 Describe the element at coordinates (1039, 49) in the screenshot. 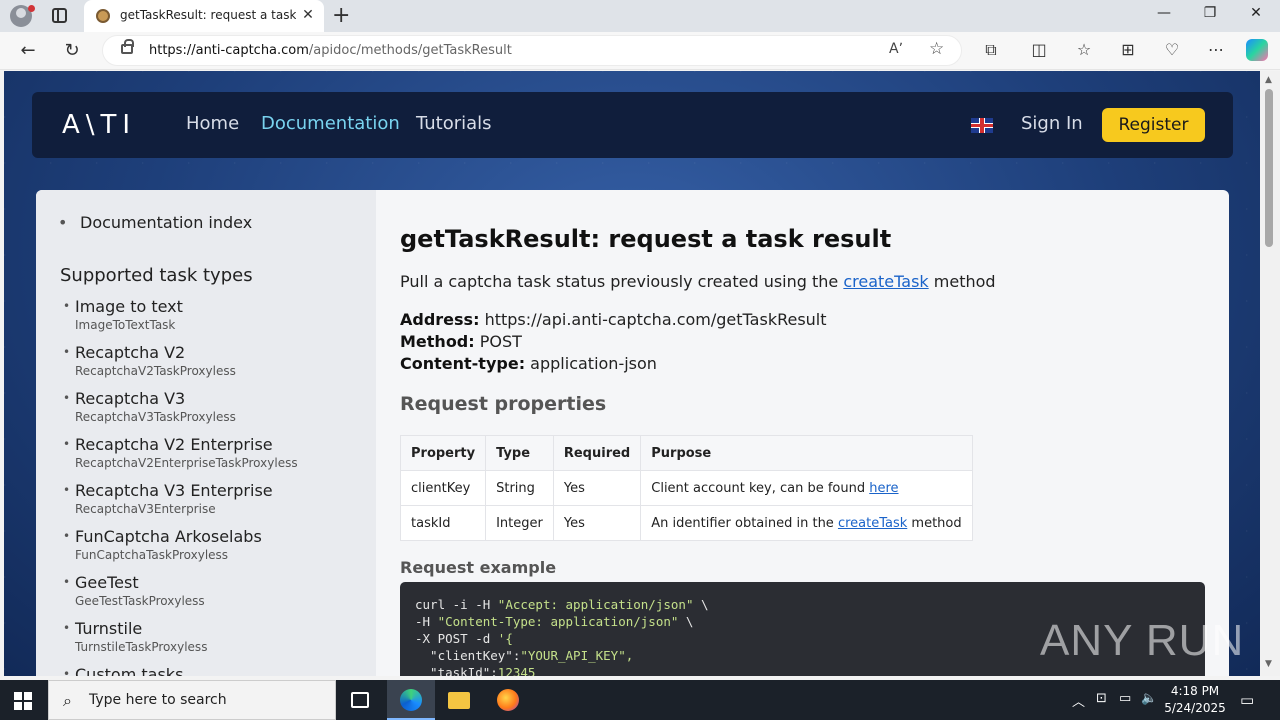

I see `split-screen-icon: ◫` at that location.